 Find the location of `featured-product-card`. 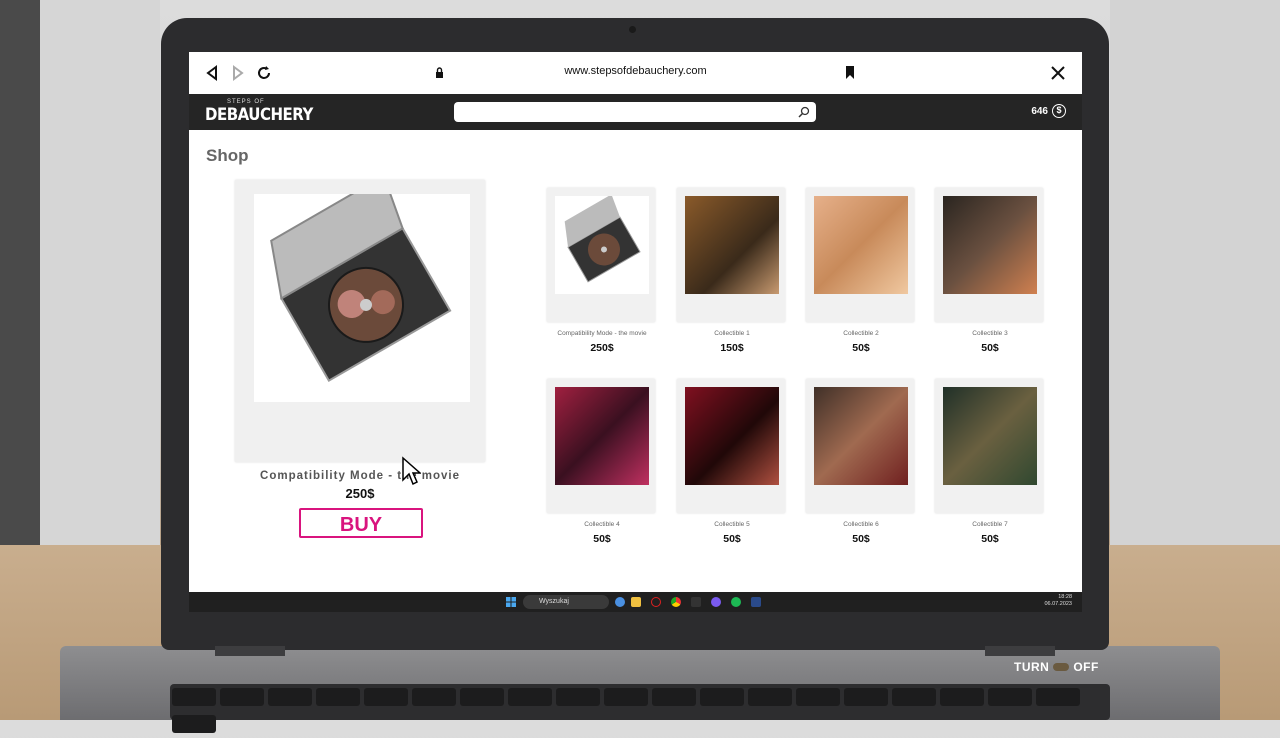

featured-product-card is located at coordinates (360, 318).